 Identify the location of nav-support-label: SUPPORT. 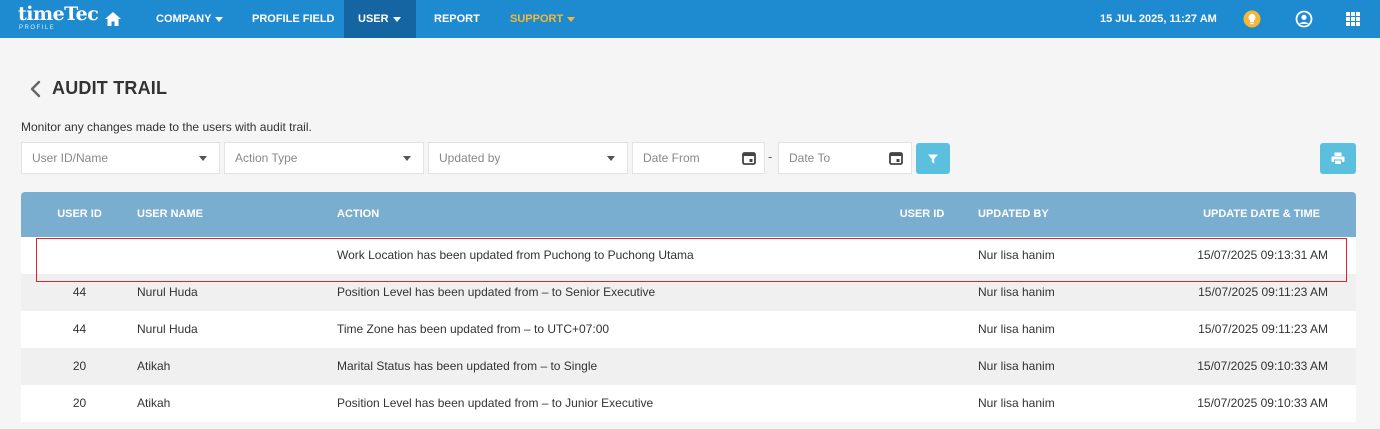
(537, 19).